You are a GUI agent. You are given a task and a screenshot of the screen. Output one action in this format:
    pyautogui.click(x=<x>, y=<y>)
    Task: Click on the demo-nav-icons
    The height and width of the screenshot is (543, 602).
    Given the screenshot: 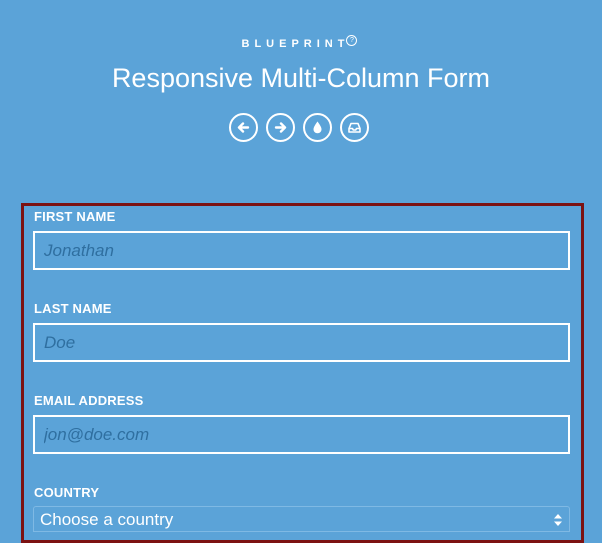 What is the action you would take?
    pyautogui.click(x=301, y=129)
    